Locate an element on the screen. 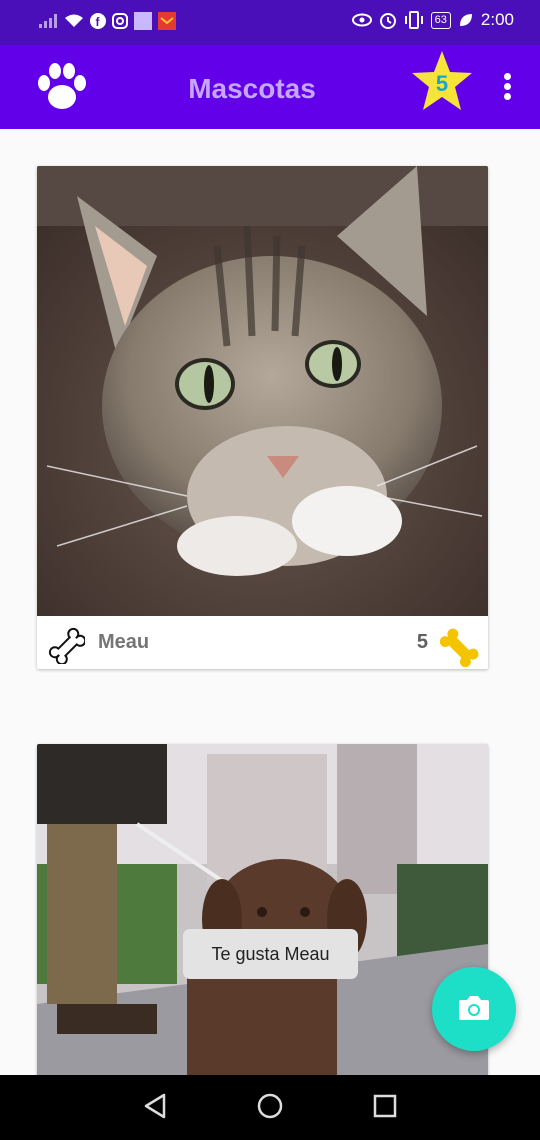  instagram-icon is located at coordinates (120, 21).